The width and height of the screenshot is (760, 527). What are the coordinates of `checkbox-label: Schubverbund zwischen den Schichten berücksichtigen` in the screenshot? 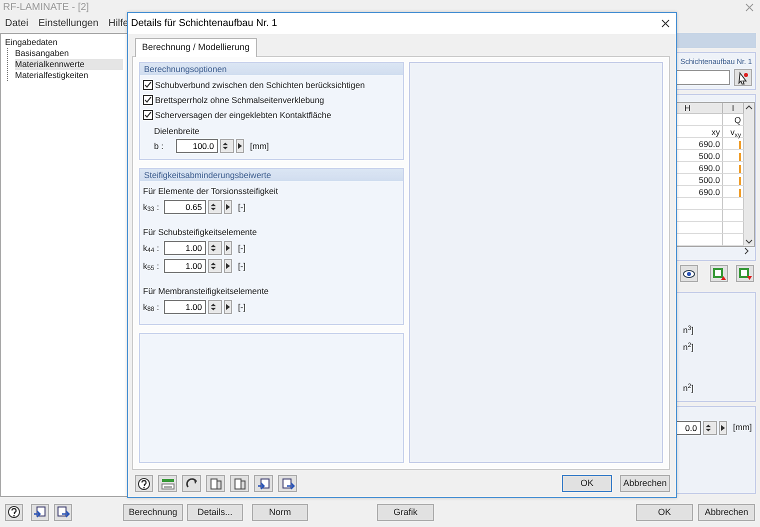 It's located at (260, 85).